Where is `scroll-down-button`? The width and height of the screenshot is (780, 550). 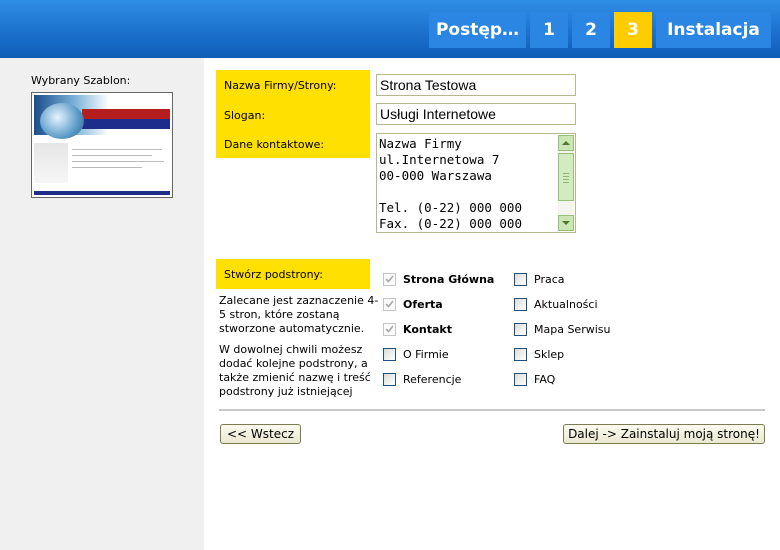 scroll-down-button is located at coordinates (566, 223).